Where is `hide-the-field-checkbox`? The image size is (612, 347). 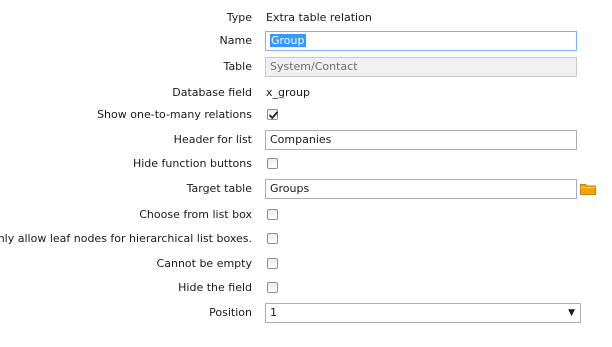
hide-the-field-checkbox is located at coordinates (272, 287).